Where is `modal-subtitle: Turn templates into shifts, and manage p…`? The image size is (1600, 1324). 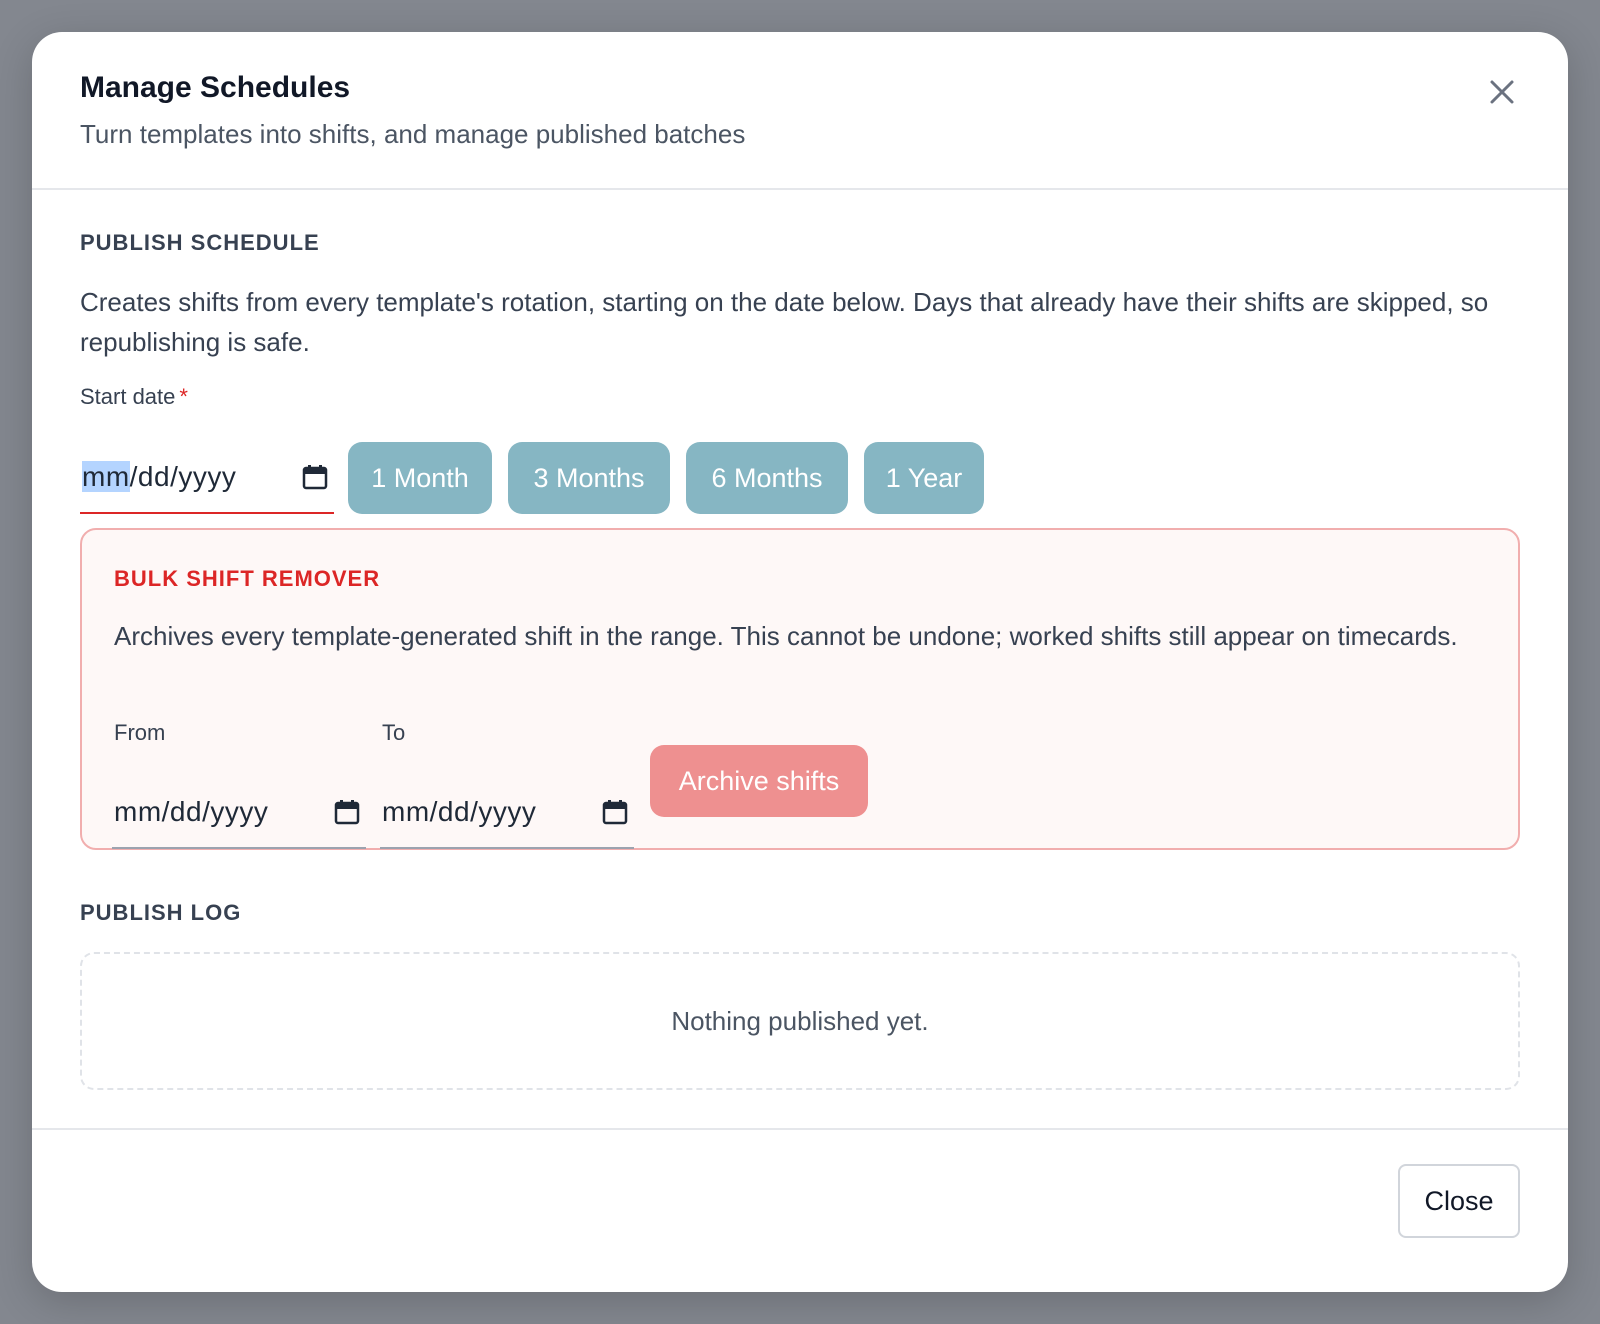 modal-subtitle: Turn templates into shifts, and manage p… is located at coordinates (413, 134).